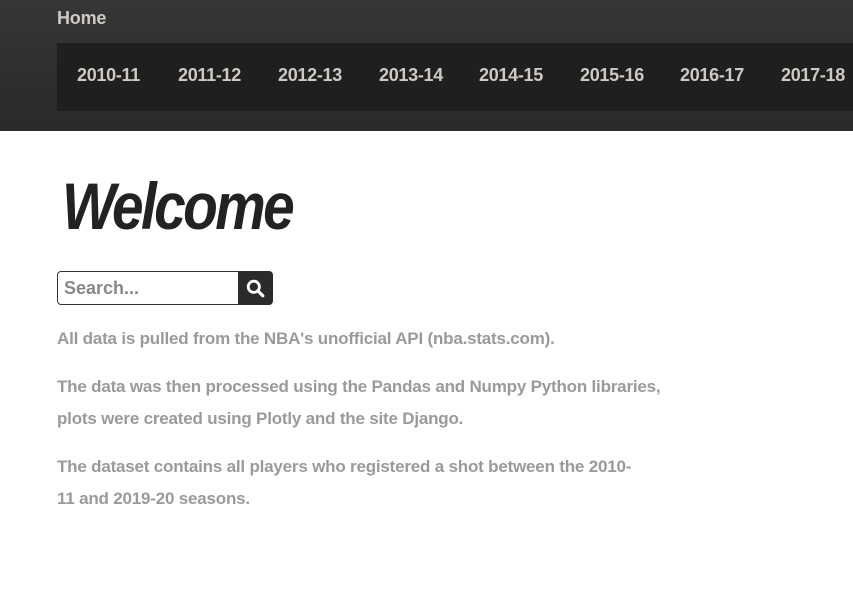 This screenshot has height=607, width=853. Describe the element at coordinates (712, 75) in the screenshot. I see `season-tab-2016-17: 2016-17` at that location.